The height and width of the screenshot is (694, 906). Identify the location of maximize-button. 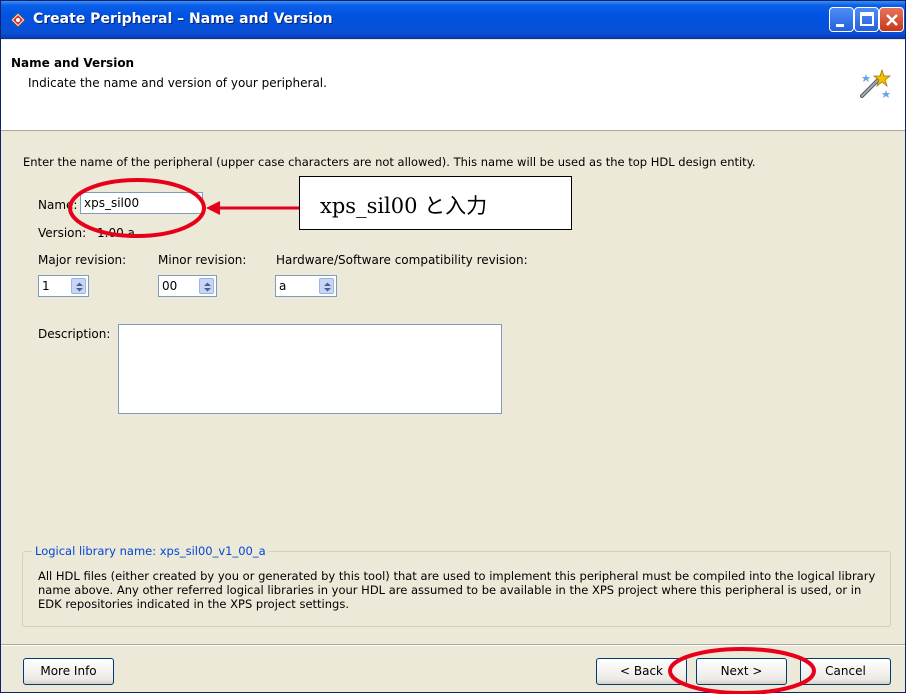
(866, 19).